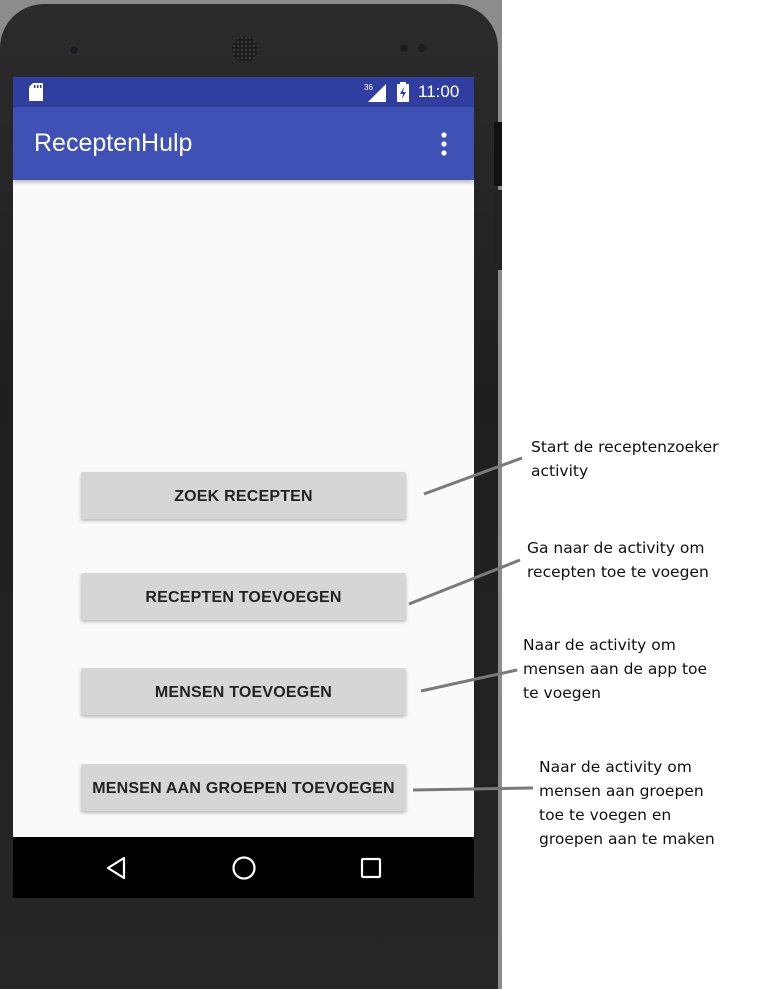  What do you see at coordinates (368, 87) in the screenshot?
I see `network-type-label: 36` at bounding box center [368, 87].